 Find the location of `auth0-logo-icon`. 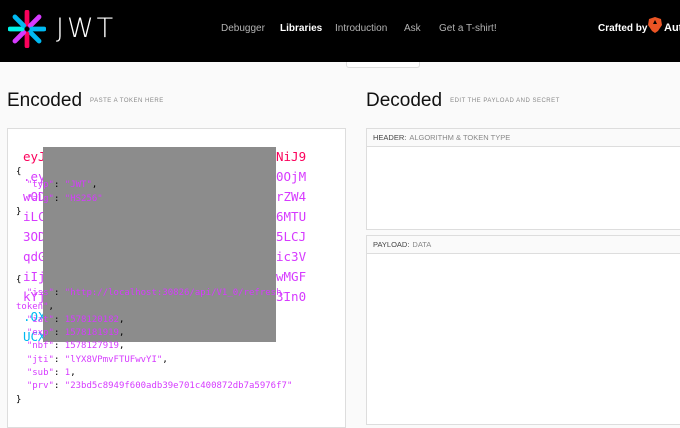

auth0-logo-icon is located at coordinates (655, 25).